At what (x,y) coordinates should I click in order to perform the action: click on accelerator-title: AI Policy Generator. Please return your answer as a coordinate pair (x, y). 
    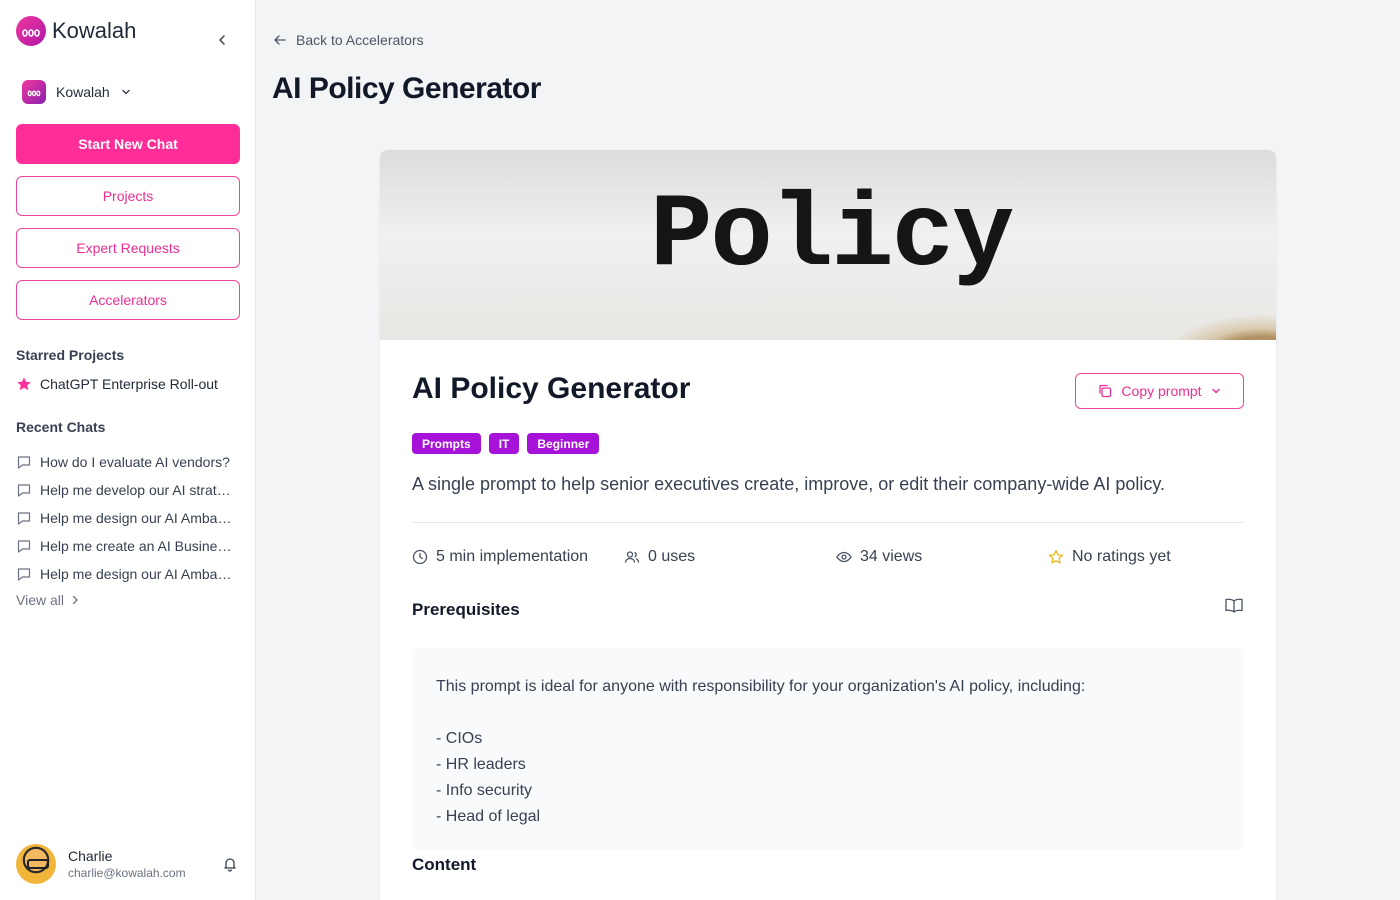
    Looking at the image, I should click on (551, 388).